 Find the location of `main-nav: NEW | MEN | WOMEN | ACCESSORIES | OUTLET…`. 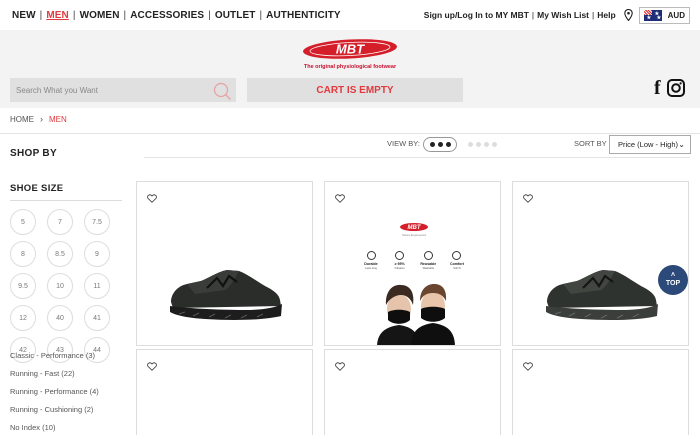

main-nav: NEW | MEN | WOMEN | ACCESSORIES | OUTLET… is located at coordinates (176, 15).